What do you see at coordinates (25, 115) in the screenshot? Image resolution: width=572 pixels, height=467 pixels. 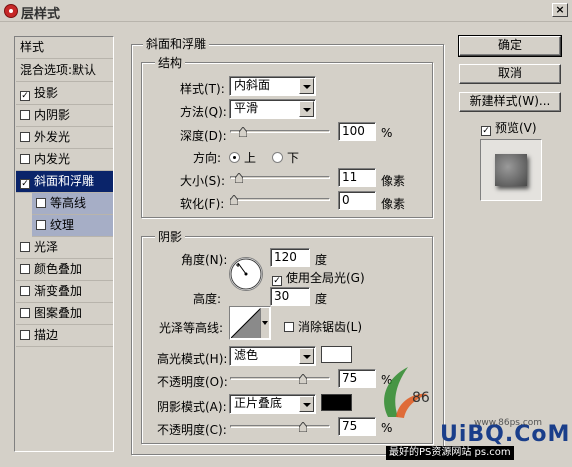 I see `inner-shadow-checkbox` at bounding box center [25, 115].